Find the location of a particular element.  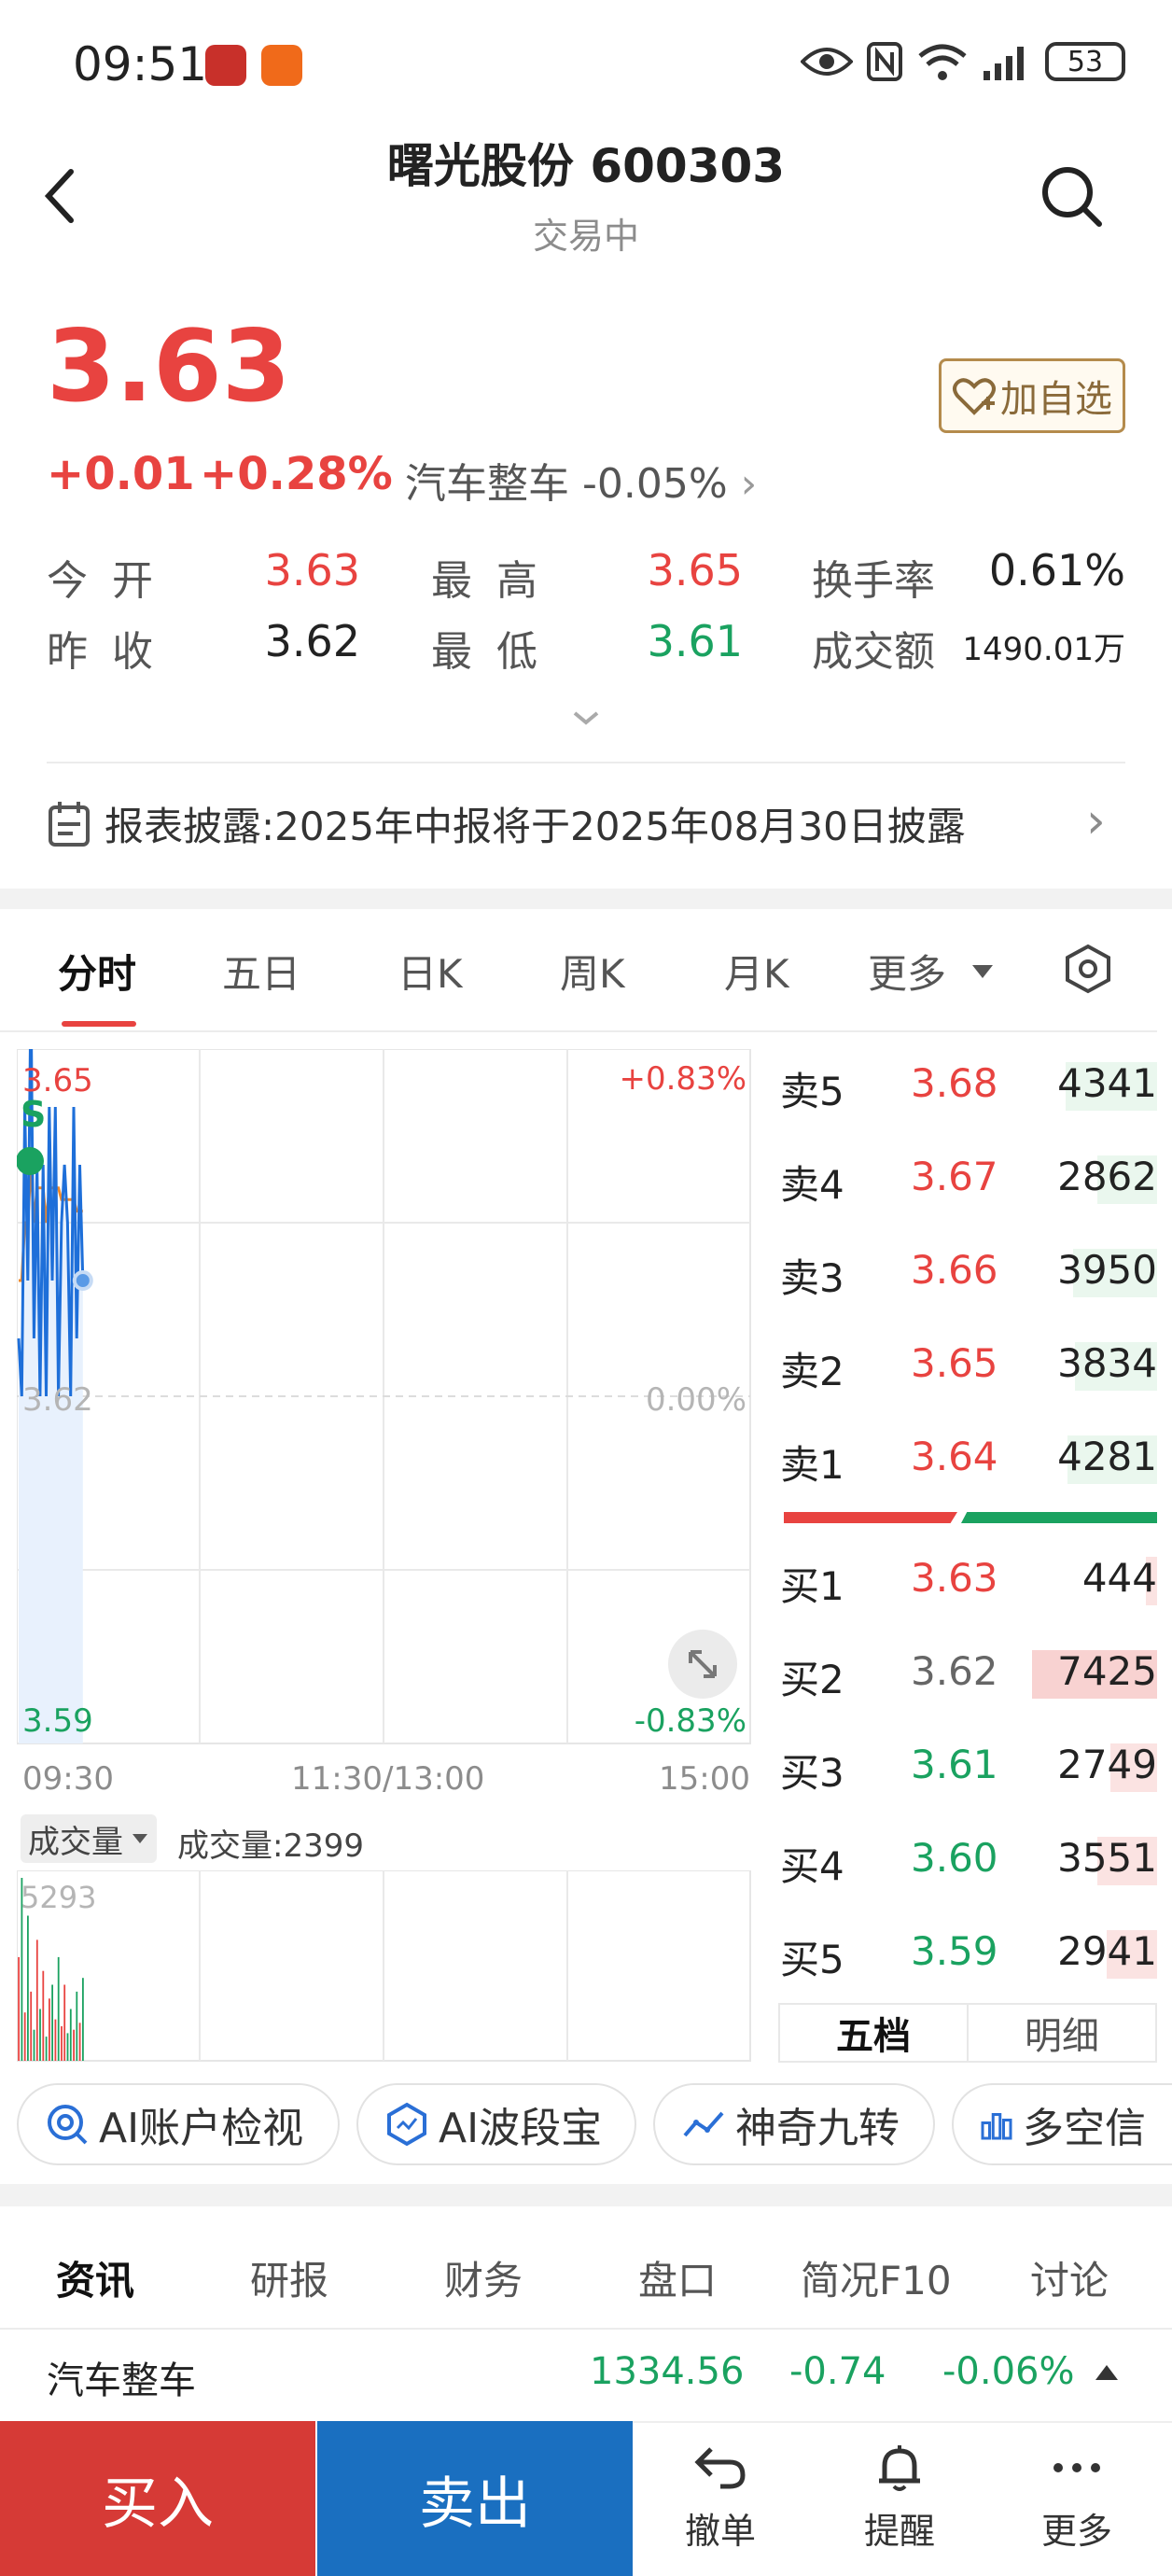

alert-label: 提醒 is located at coordinates (899, 2531).